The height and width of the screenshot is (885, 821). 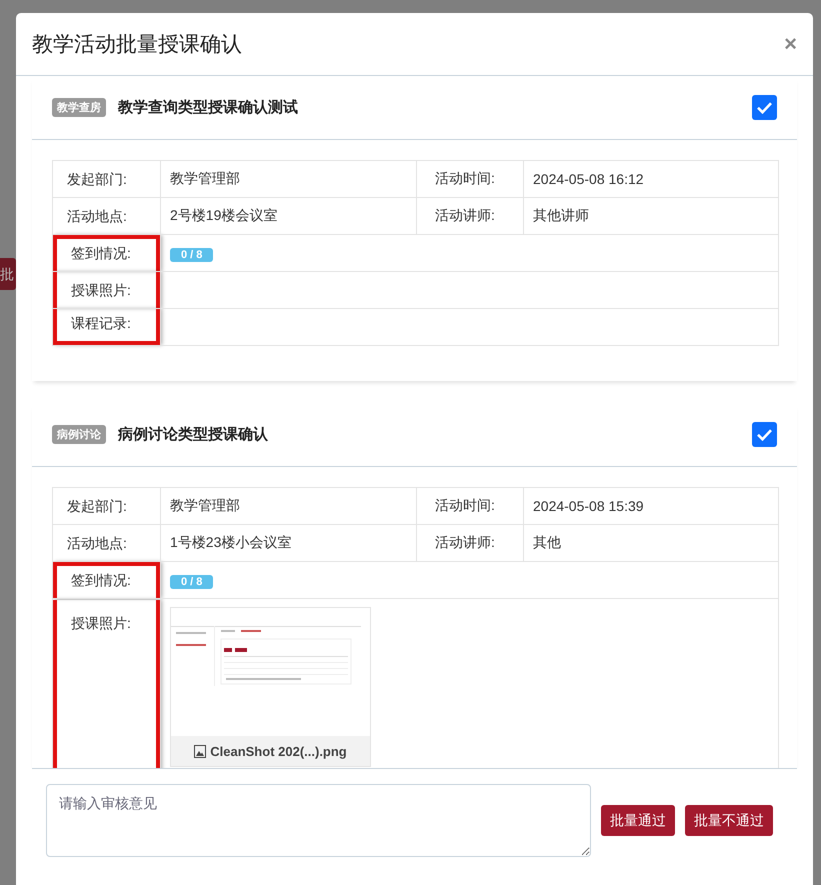 What do you see at coordinates (270, 687) in the screenshot?
I see `image-attachment: CleanShot 202(...).png` at bounding box center [270, 687].